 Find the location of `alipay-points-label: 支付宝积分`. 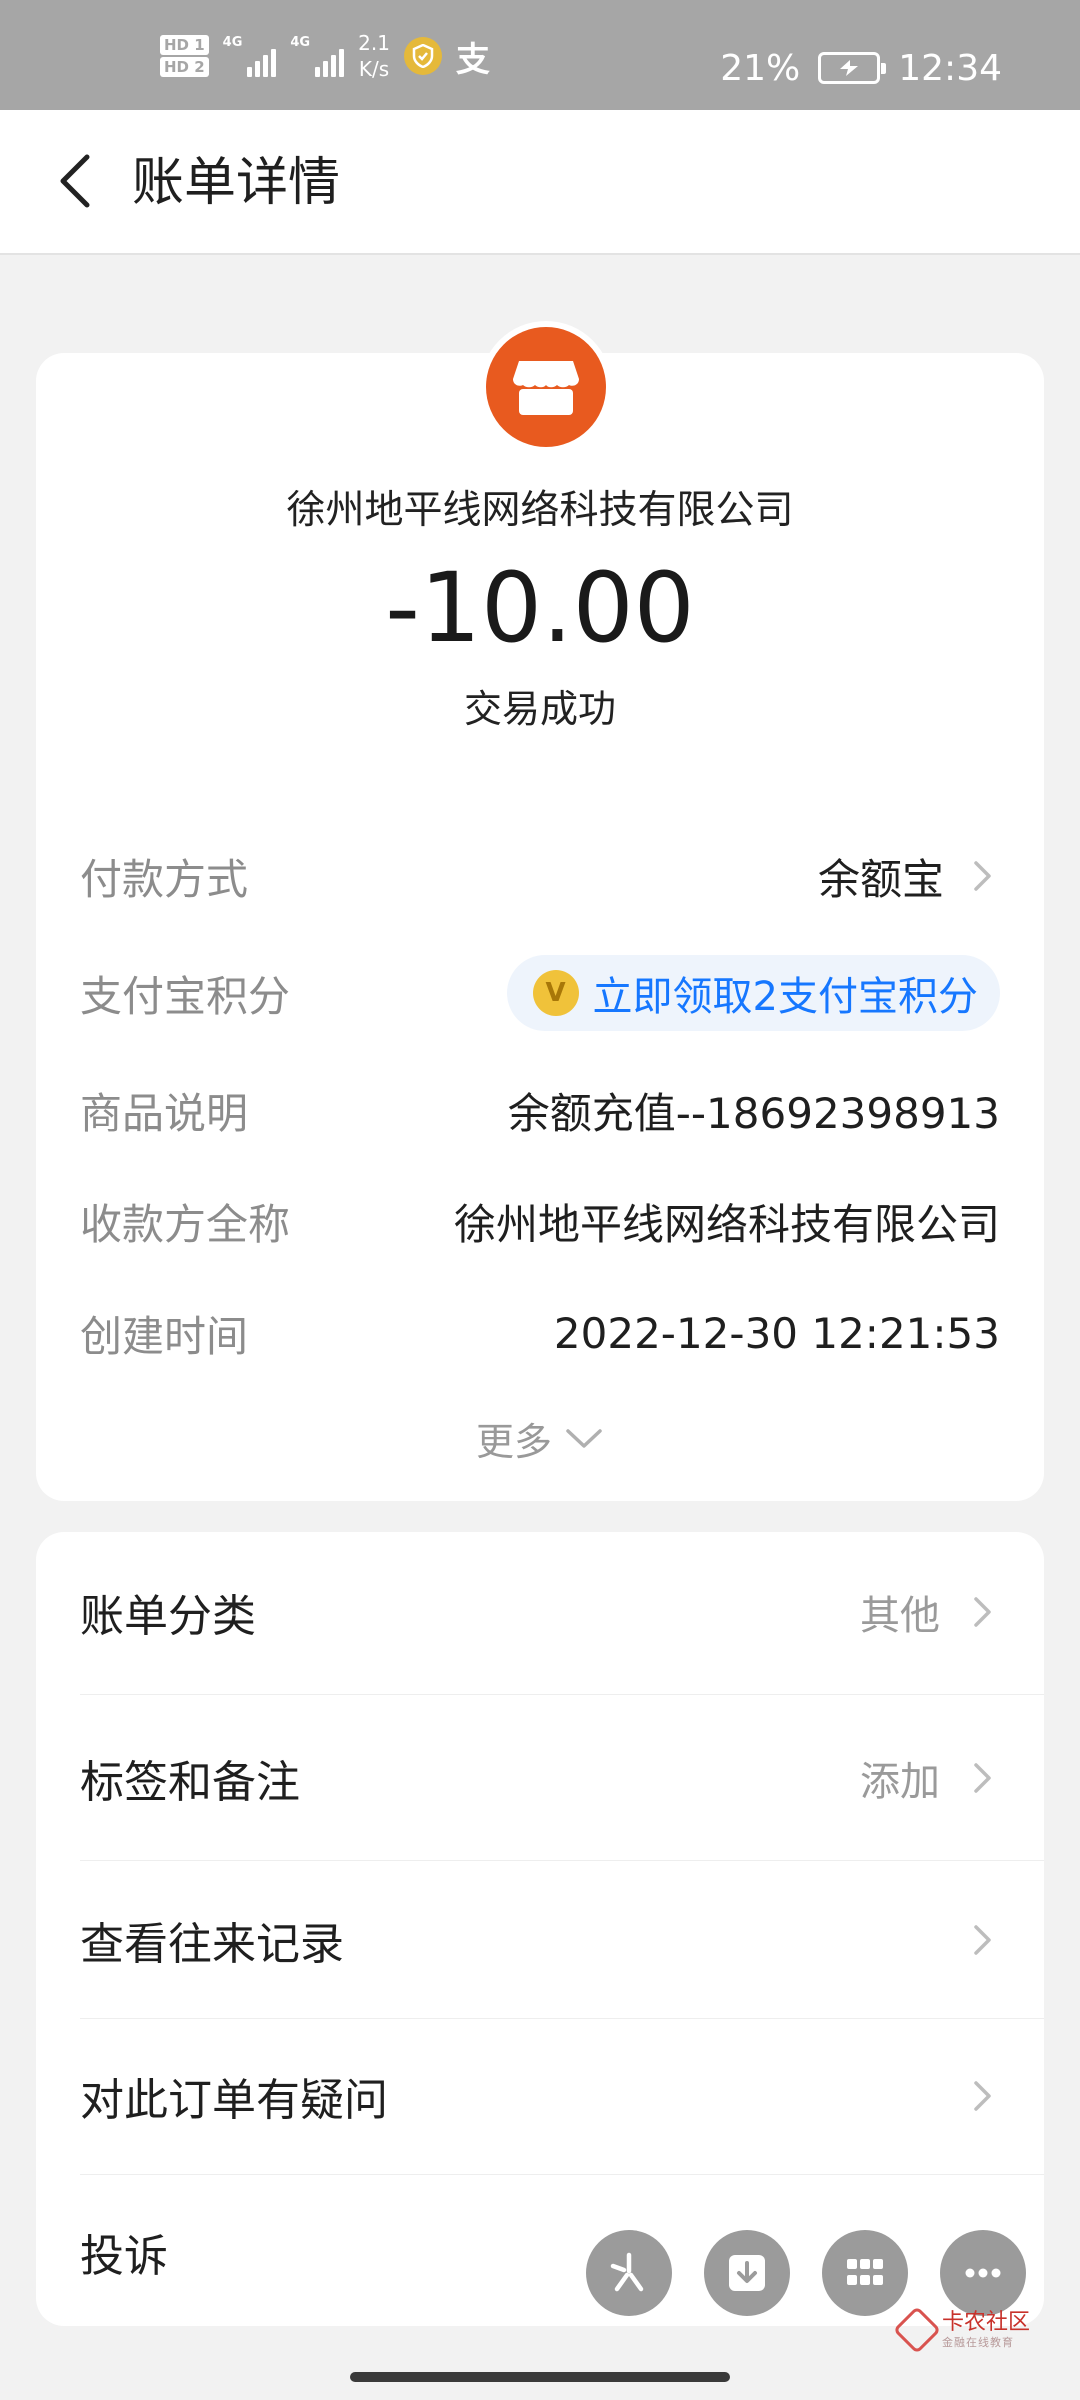

alipay-points-label: 支付宝积分 is located at coordinates (185, 996).